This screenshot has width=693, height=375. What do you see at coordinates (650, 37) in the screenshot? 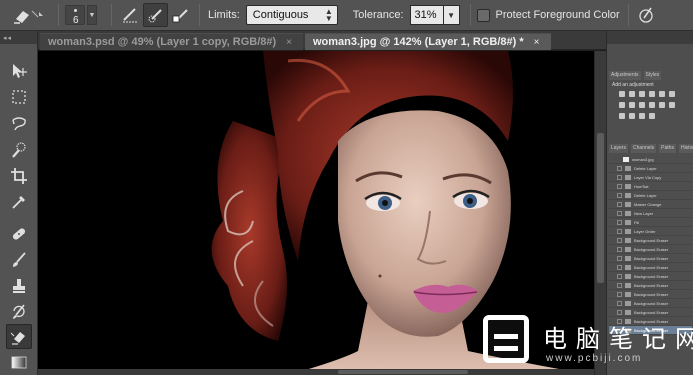
I see `panel-collapse-handle` at bounding box center [650, 37].